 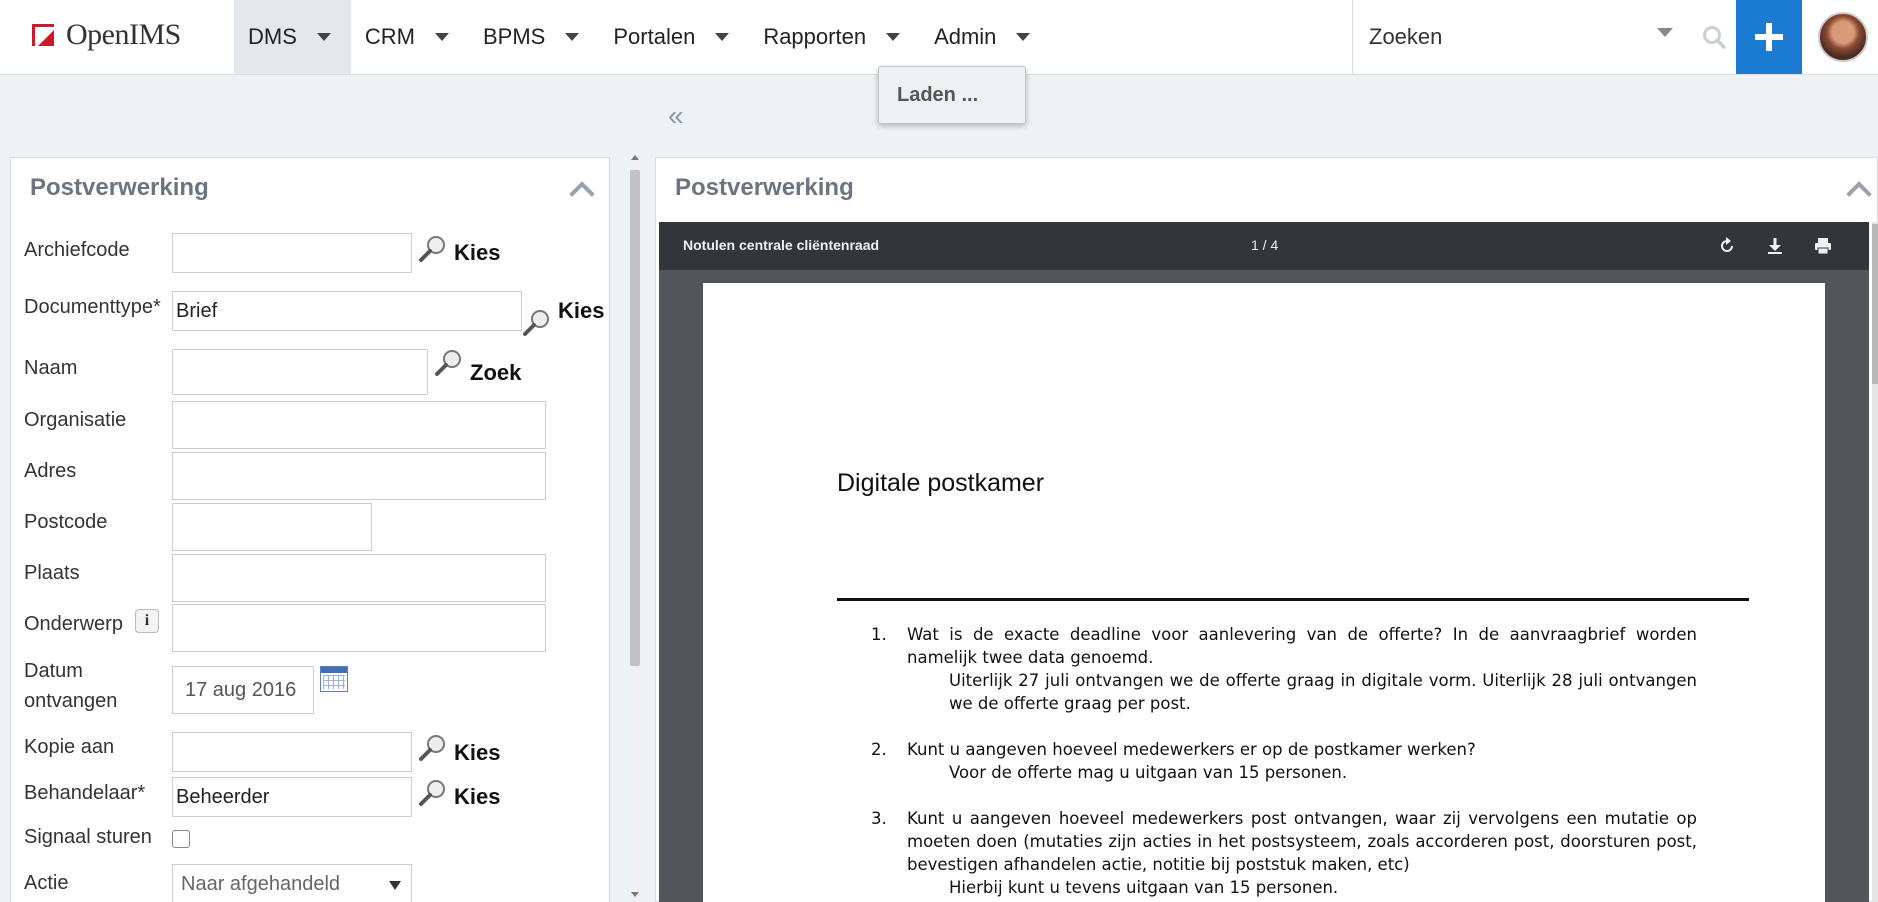 I want to click on document-divider, so click(x=1293, y=599).